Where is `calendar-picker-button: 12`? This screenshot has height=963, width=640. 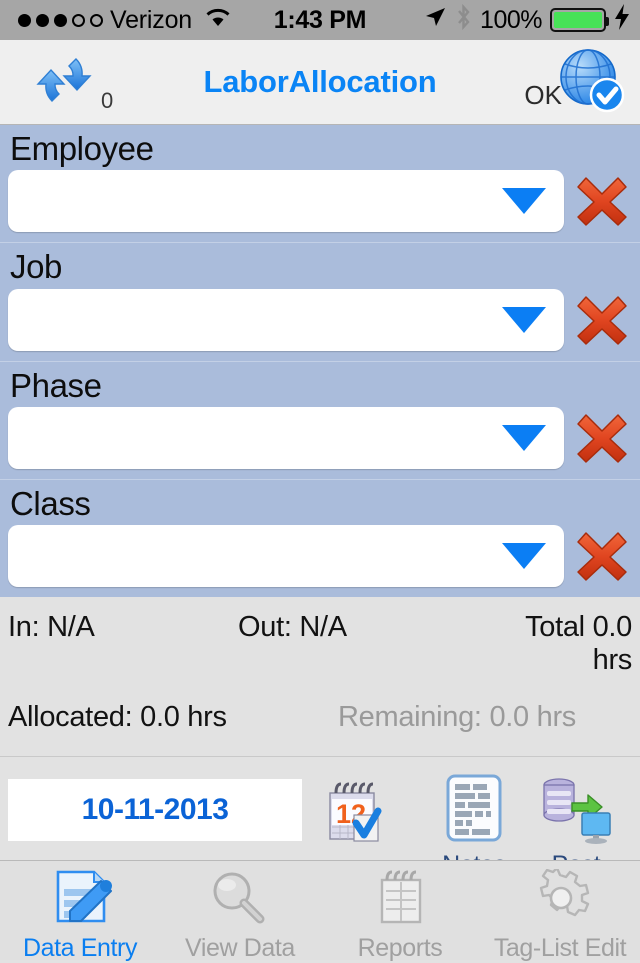 calendar-picker-button: 12 is located at coordinates (355, 814).